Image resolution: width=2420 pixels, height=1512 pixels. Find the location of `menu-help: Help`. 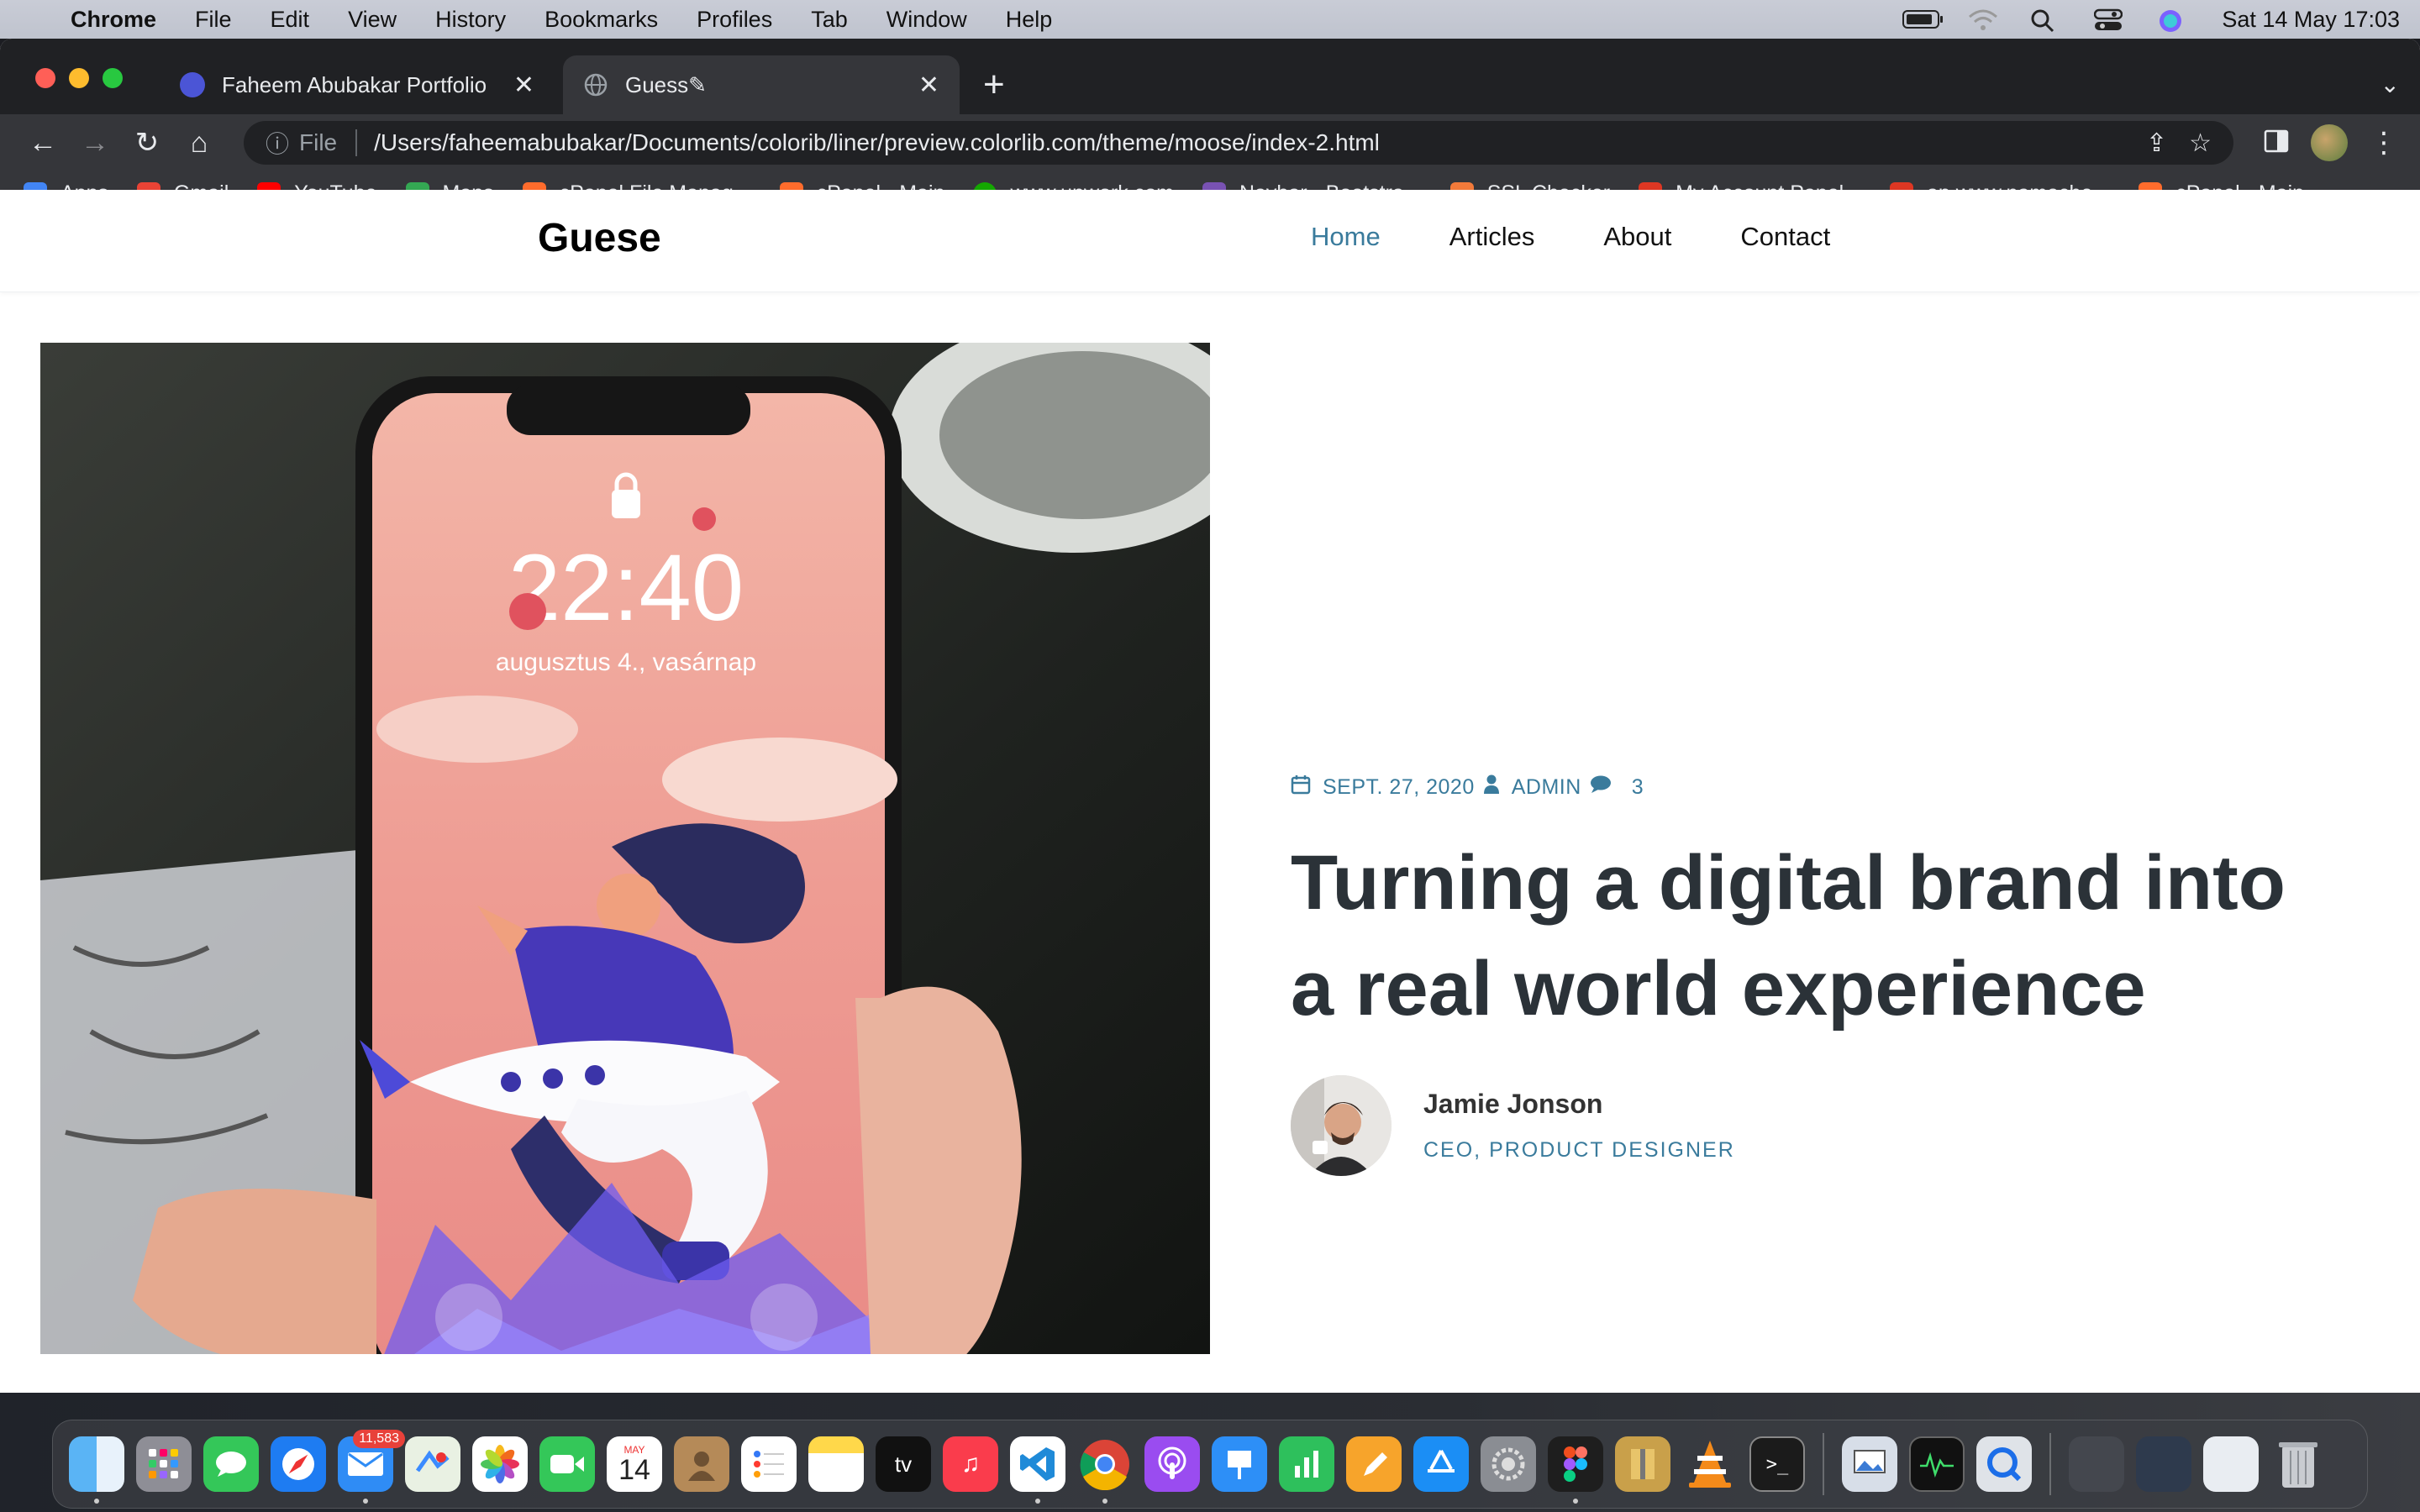

menu-help: Help is located at coordinates (1029, 20).